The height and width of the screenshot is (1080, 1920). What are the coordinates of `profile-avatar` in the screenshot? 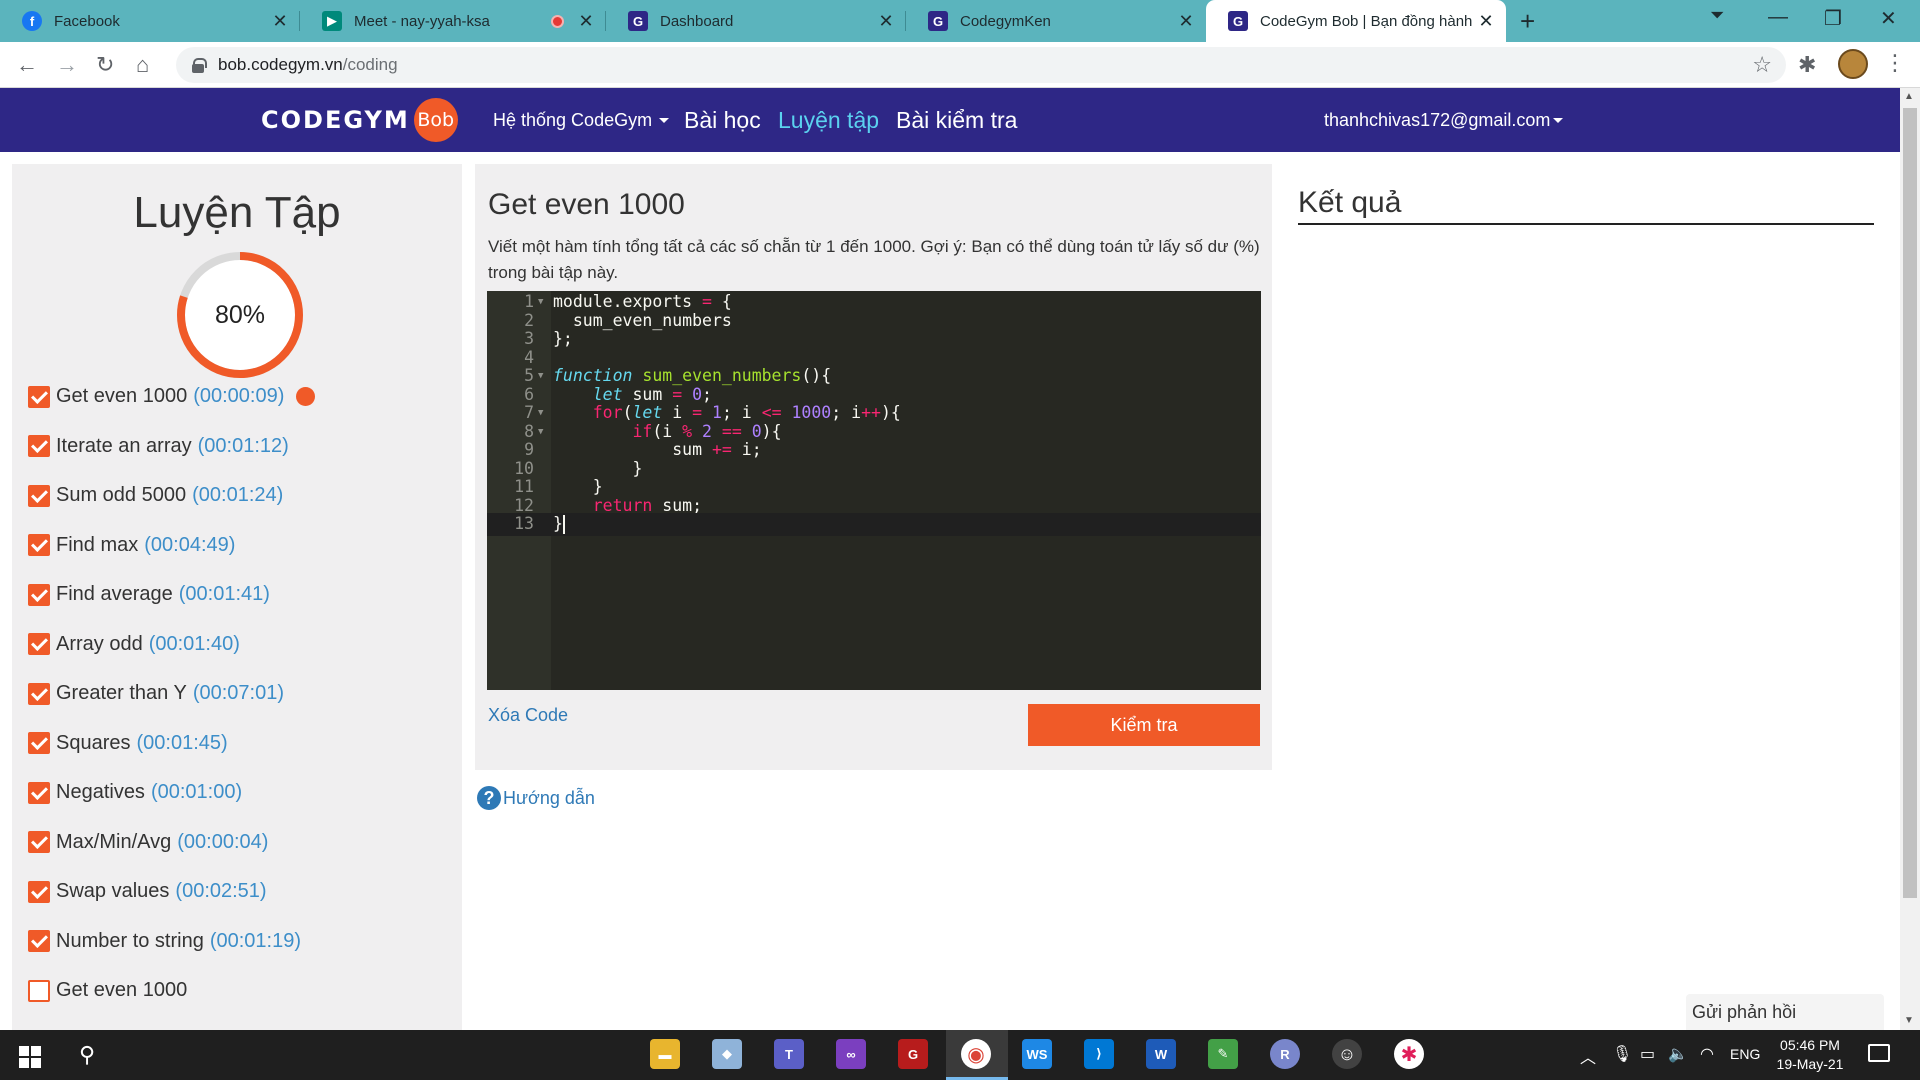 It's located at (1853, 64).